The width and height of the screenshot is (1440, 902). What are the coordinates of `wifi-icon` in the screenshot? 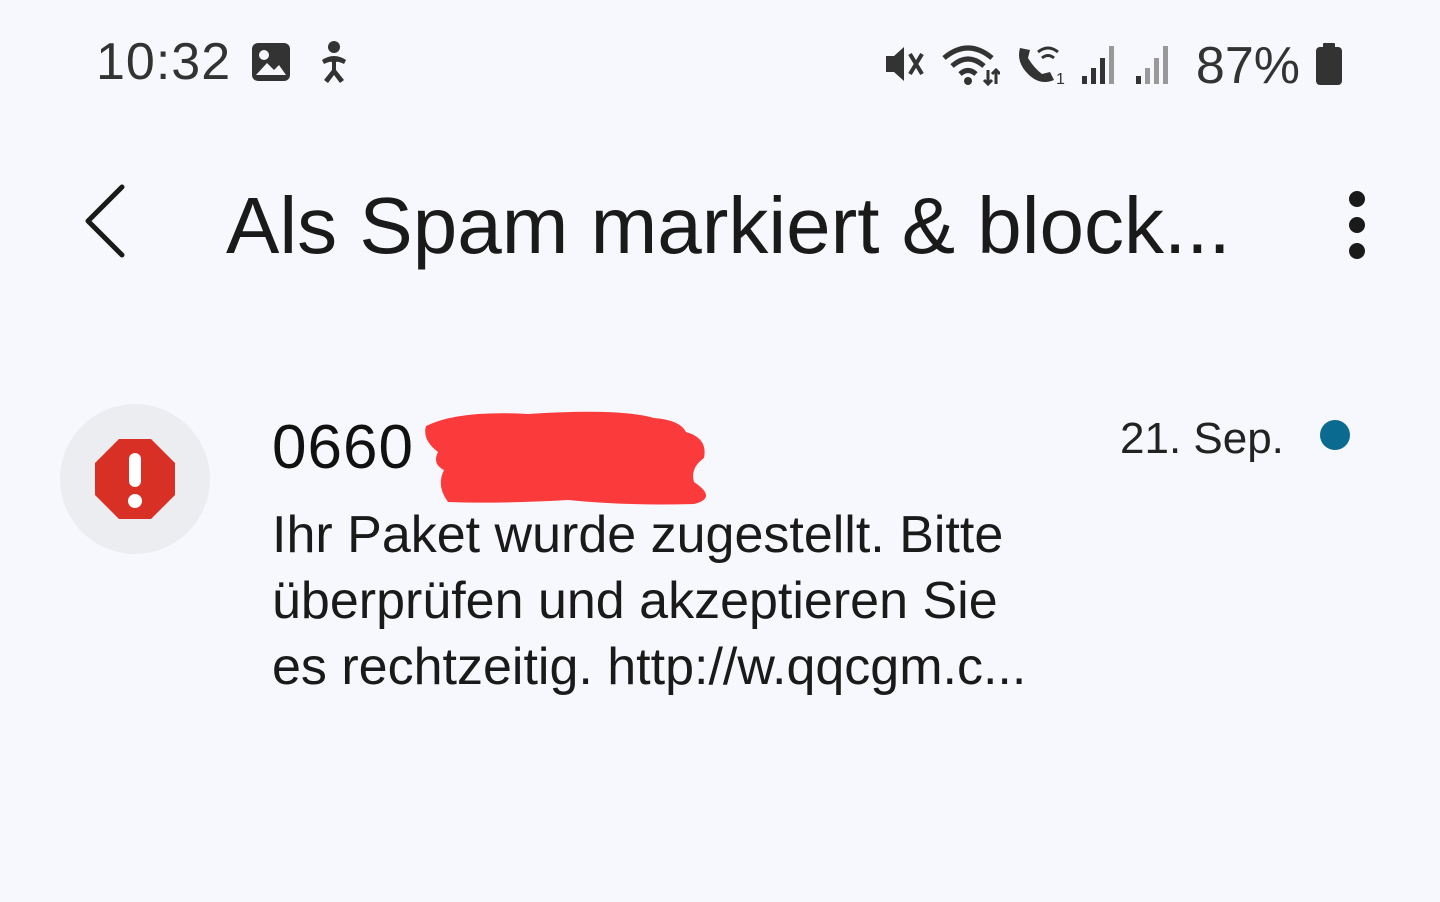 It's located at (970, 66).